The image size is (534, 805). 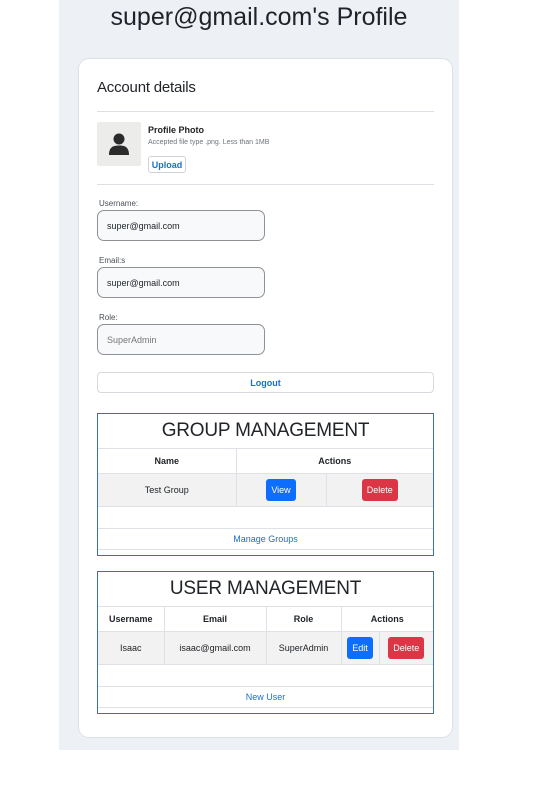 What do you see at coordinates (176, 130) in the screenshot?
I see `profile-photo-label: Profile Photo` at bounding box center [176, 130].